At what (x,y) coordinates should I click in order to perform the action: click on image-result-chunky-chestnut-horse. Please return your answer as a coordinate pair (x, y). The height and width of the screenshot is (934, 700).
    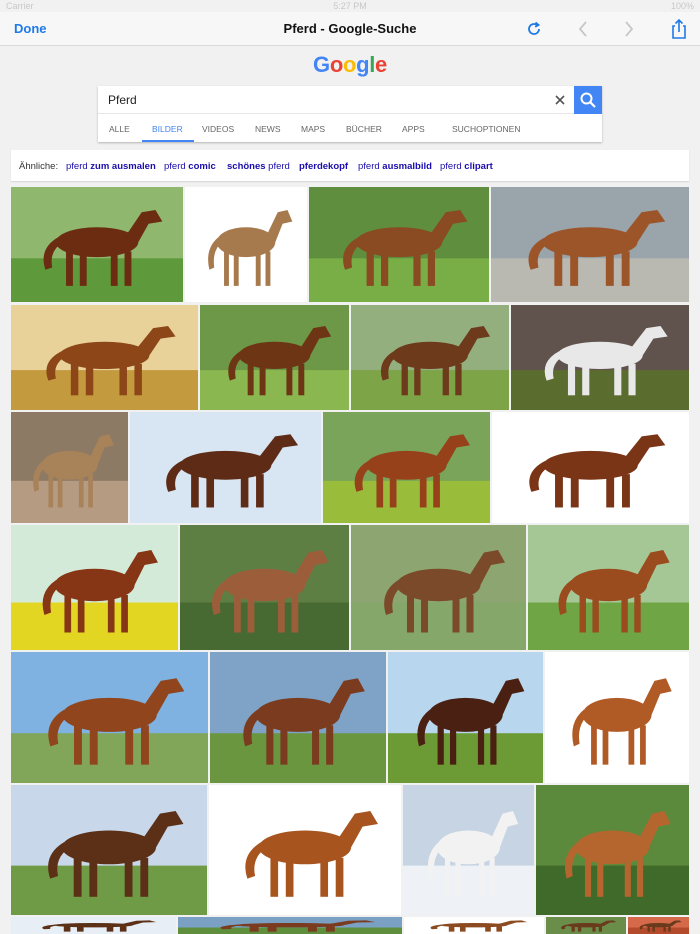
    Looking at the image, I should click on (608, 587).